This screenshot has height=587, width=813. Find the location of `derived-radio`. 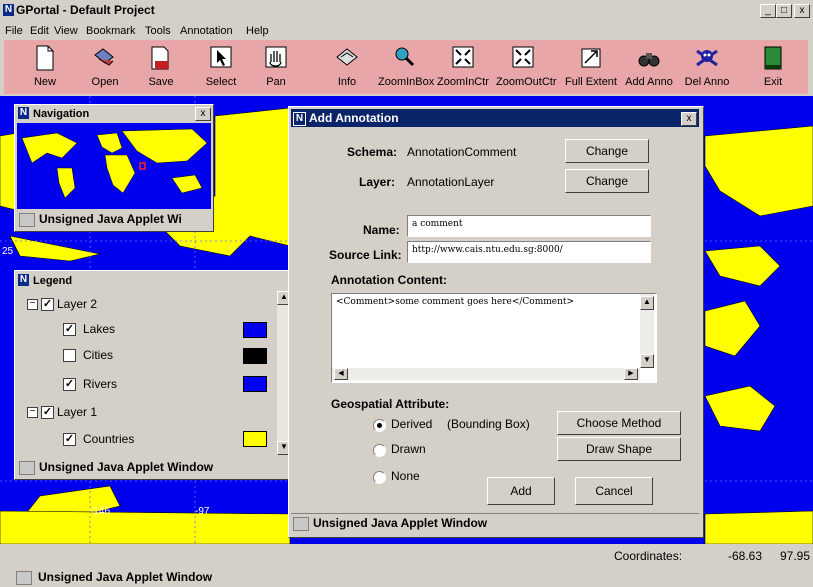

derived-radio is located at coordinates (379, 425).